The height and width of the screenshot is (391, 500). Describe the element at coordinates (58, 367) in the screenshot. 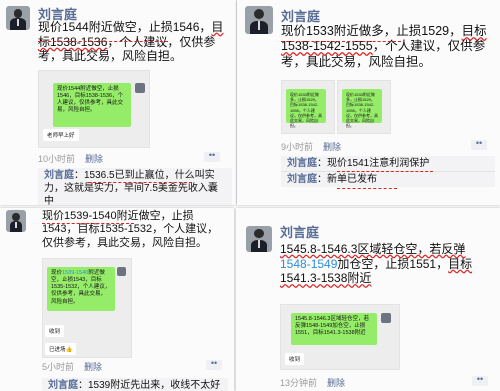

I see `post-time: 5小时前` at that location.